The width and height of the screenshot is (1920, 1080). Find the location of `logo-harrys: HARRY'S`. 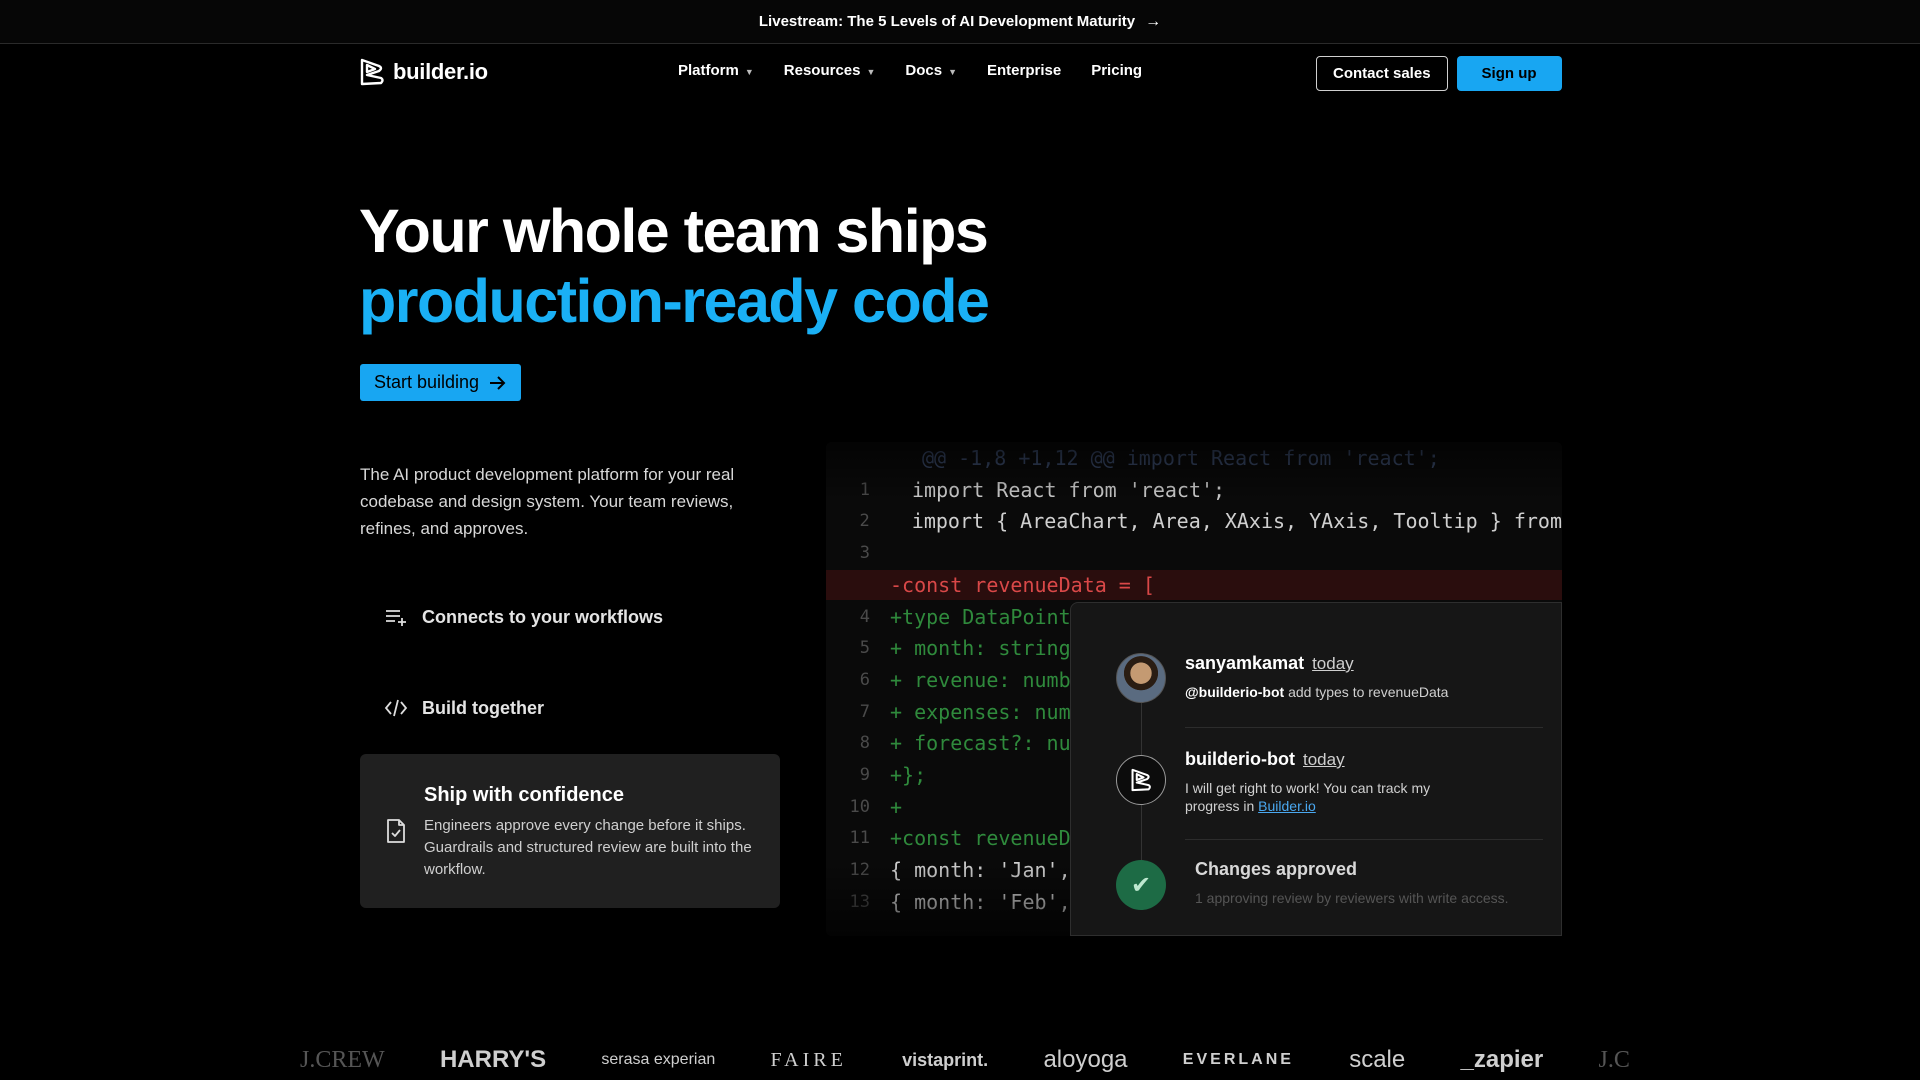

logo-harrys: HARRY'S is located at coordinates (493, 1059).